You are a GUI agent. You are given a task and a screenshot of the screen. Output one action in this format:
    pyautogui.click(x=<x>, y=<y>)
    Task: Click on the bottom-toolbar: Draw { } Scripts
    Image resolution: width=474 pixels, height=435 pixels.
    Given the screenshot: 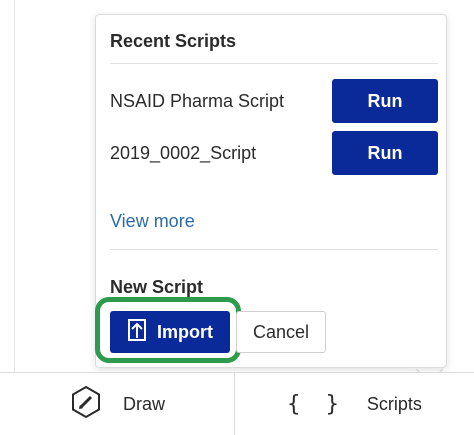 What is the action you would take?
    pyautogui.click(x=237, y=403)
    